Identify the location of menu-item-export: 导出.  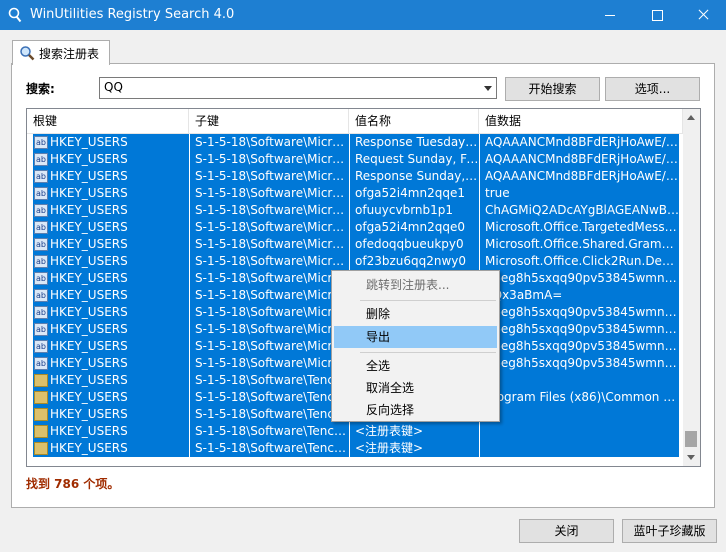
(415, 337).